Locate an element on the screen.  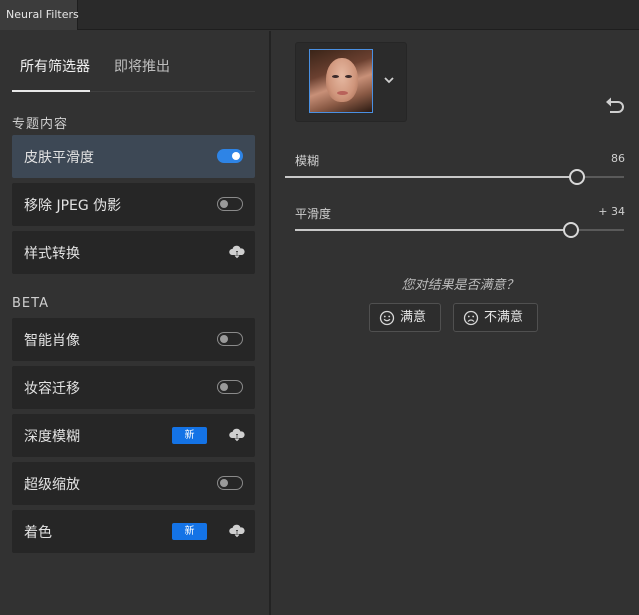
filter-label: 深度模糊 is located at coordinates (52, 437).